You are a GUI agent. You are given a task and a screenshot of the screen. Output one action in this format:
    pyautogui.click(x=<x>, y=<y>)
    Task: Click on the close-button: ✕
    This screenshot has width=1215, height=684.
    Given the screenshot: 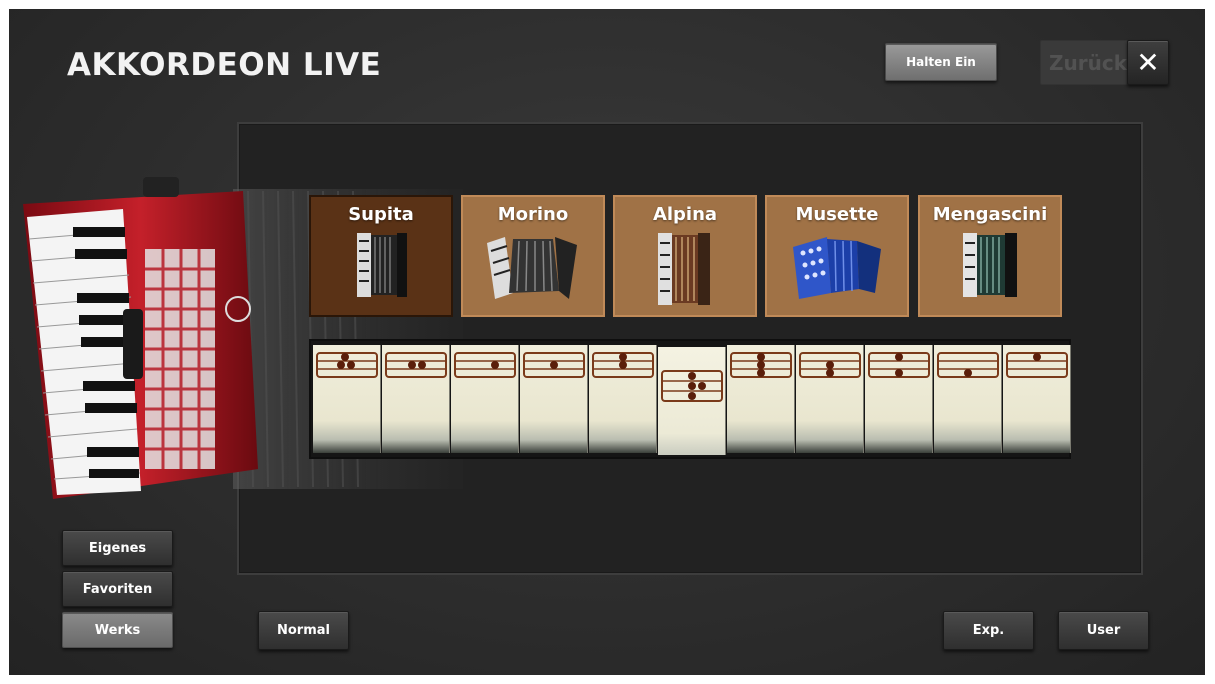 What is the action you would take?
    pyautogui.click(x=1148, y=62)
    